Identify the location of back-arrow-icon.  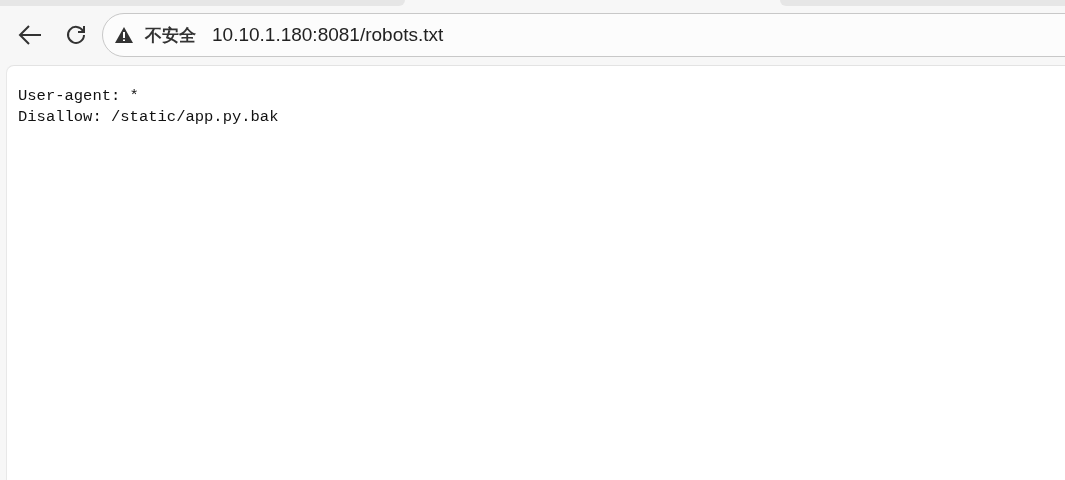
(30, 35).